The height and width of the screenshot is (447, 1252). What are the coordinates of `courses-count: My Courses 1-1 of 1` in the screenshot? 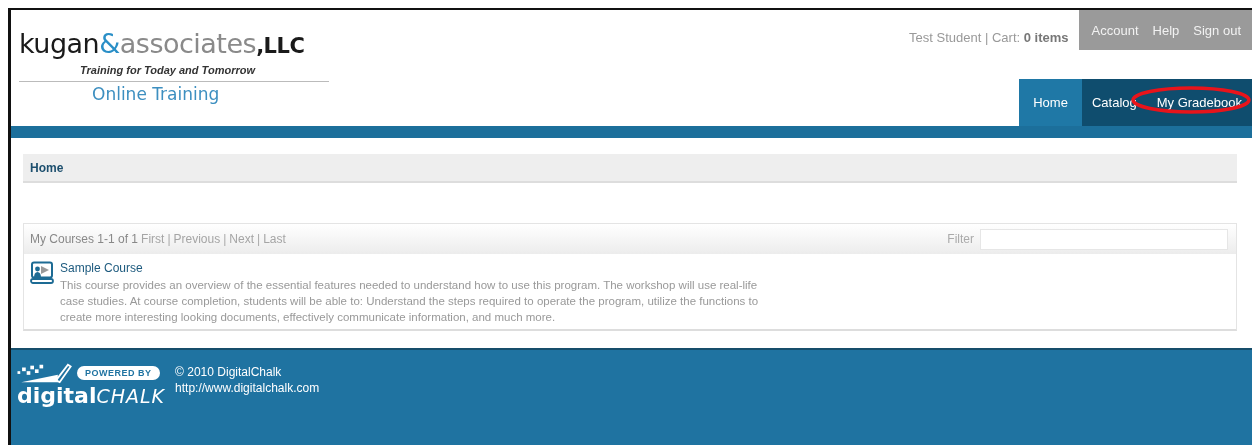 It's located at (84, 239).